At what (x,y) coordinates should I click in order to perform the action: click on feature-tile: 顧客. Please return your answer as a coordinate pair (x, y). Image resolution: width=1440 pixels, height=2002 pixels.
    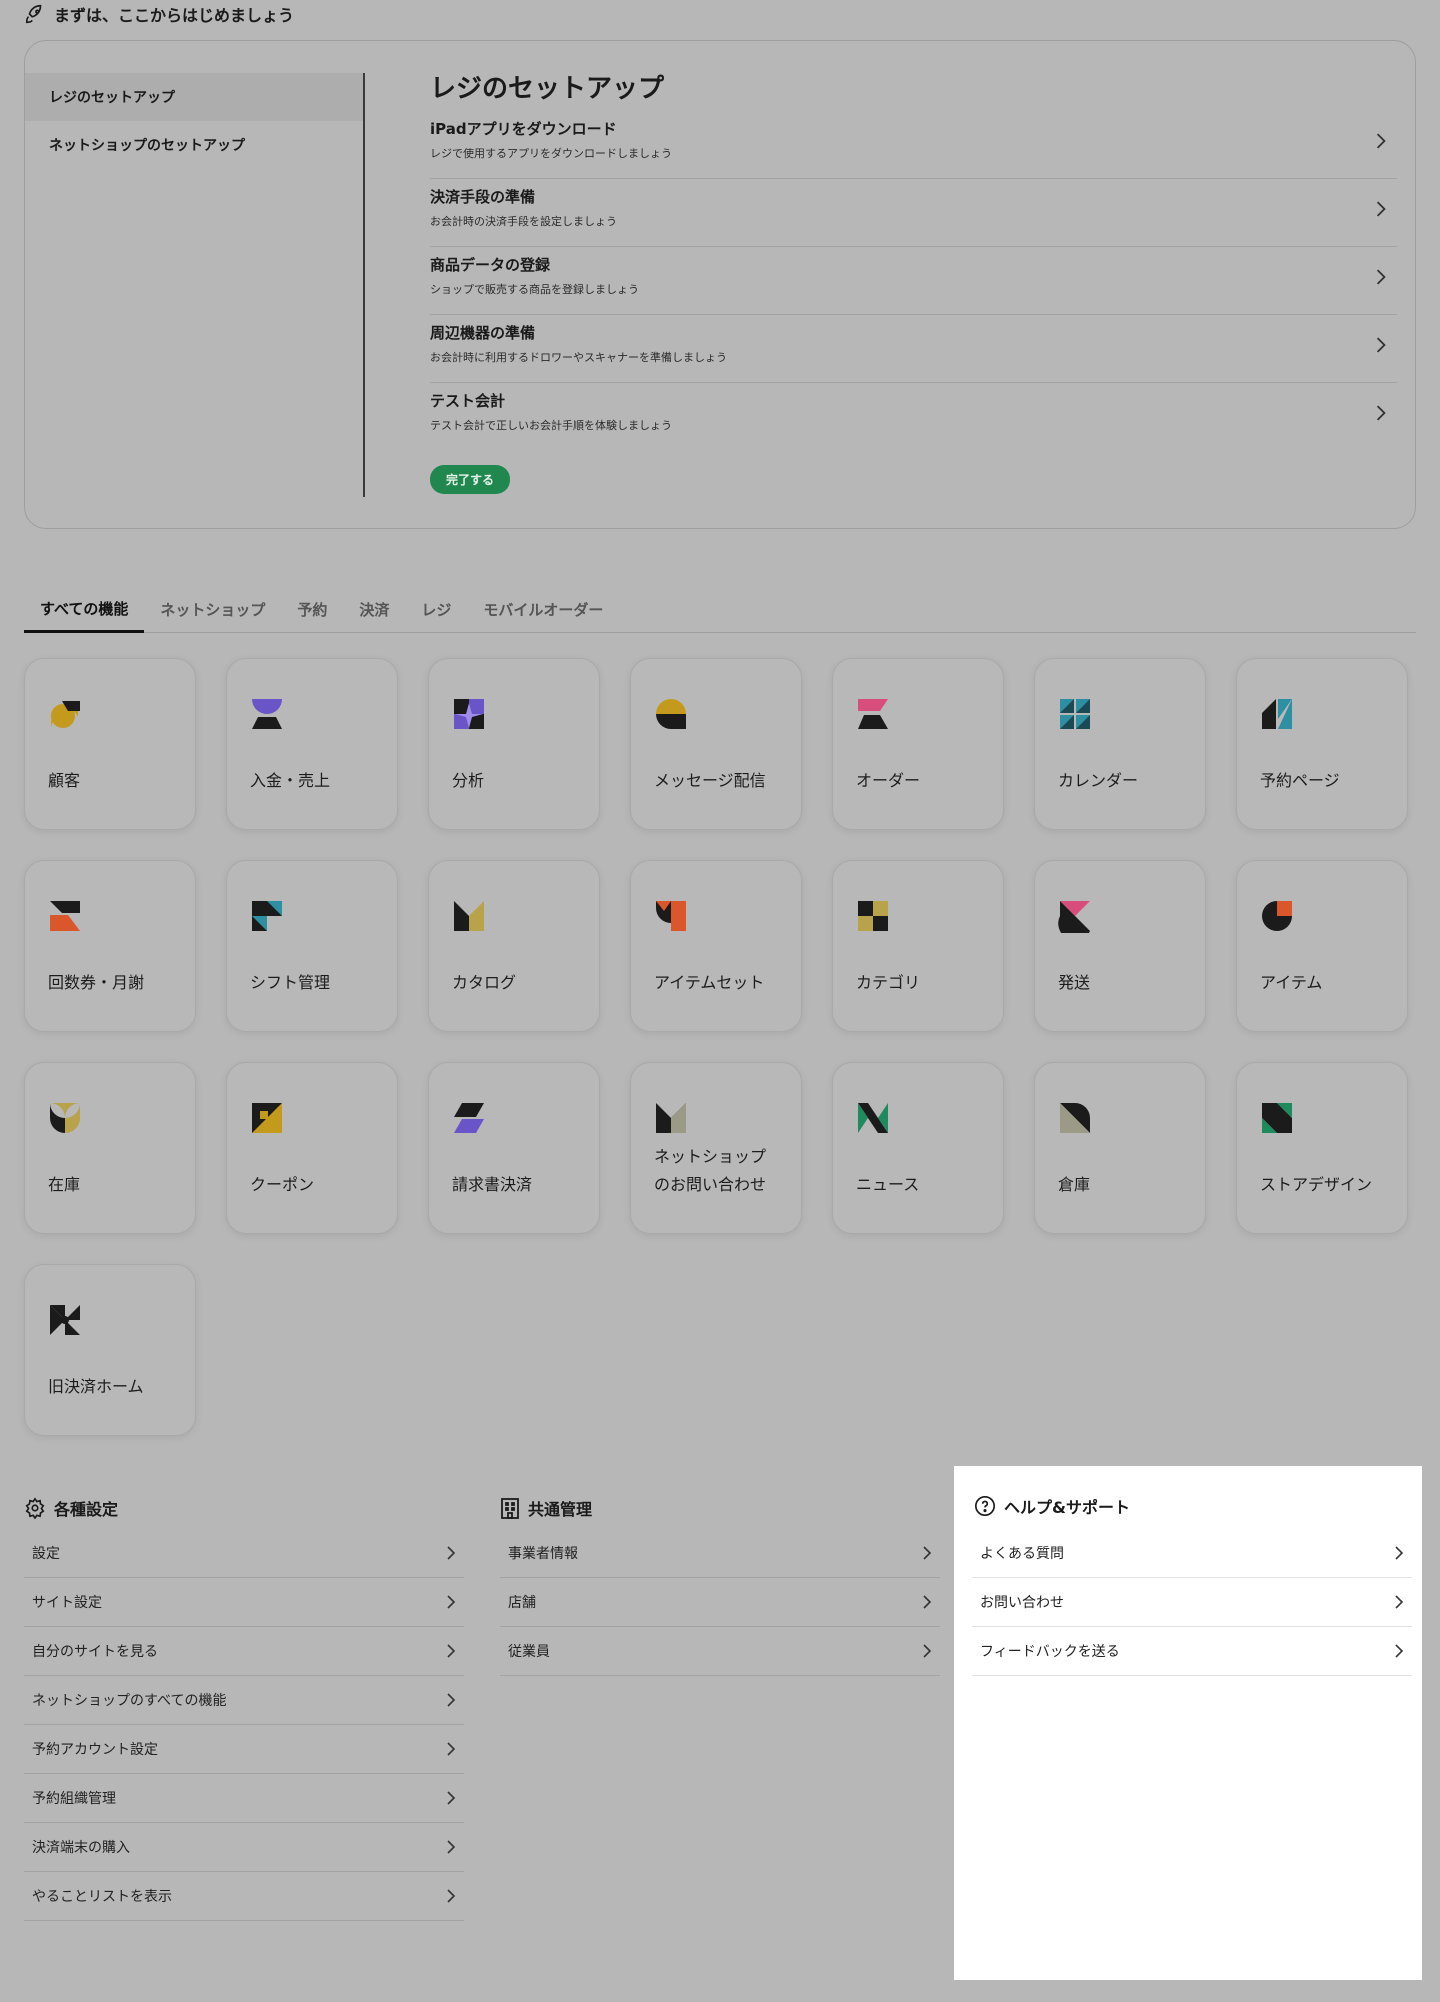
    Looking at the image, I should click on (110, 744).